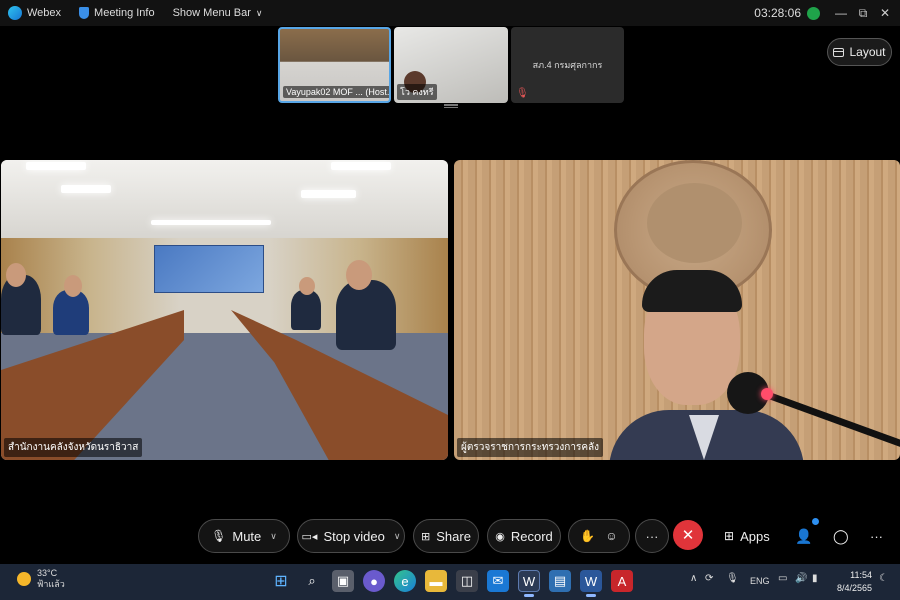 The width and height of the screenshot is (900, 600). Describe the element at coordinates (622, 581) in the screenshot. I see `acrobat-icon: A` at that location.